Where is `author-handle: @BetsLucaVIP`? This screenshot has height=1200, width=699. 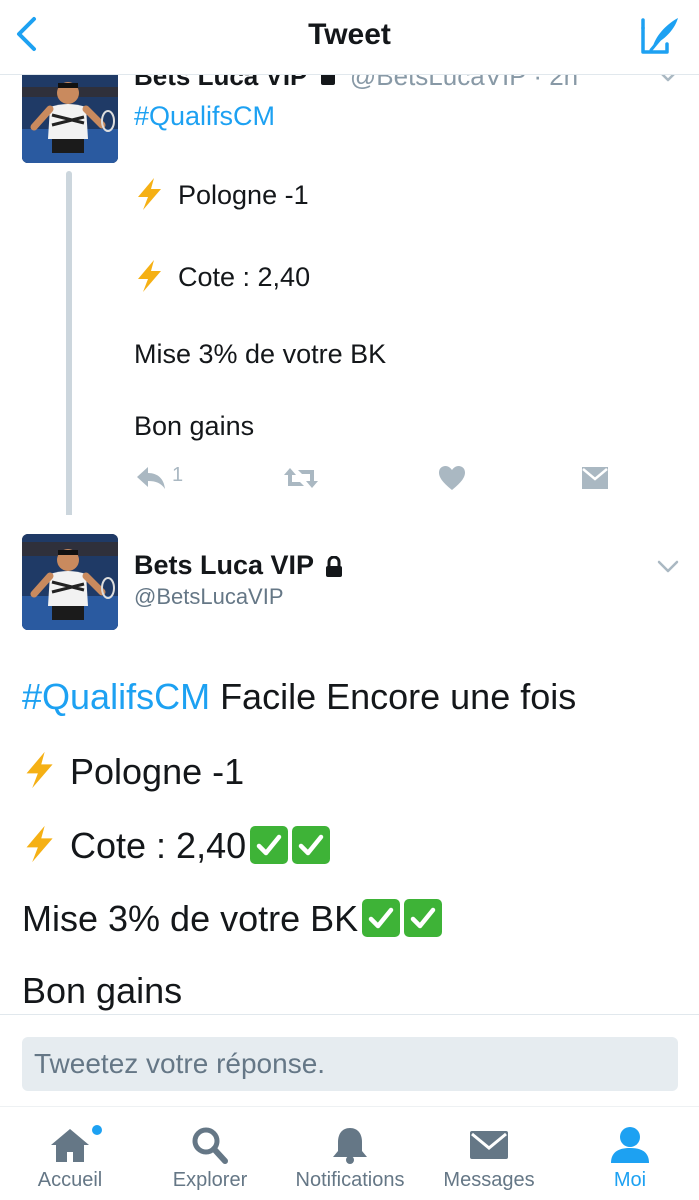
author-handle: @BetsLucaVIP is located at coordinates (209, 597).